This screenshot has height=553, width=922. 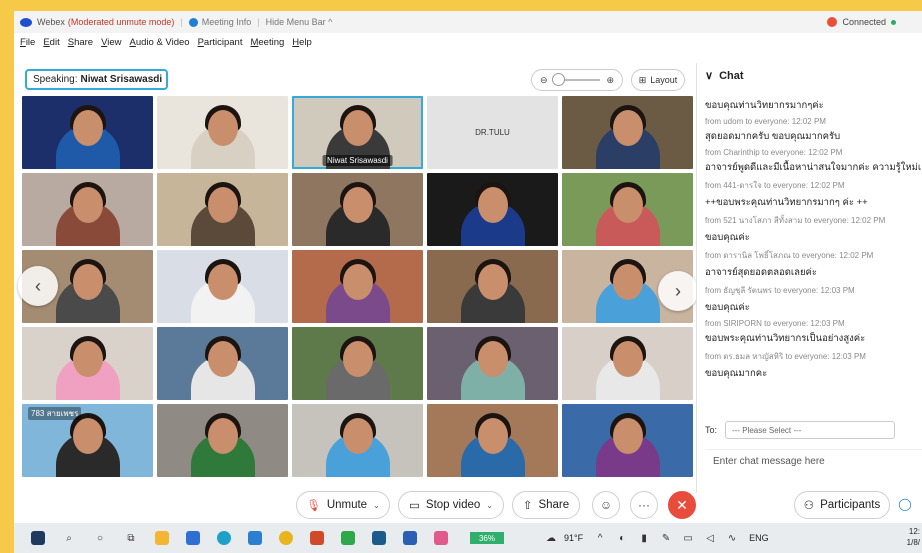 I want to click on participants-icon: ⚇, so click(x=809, y=506).